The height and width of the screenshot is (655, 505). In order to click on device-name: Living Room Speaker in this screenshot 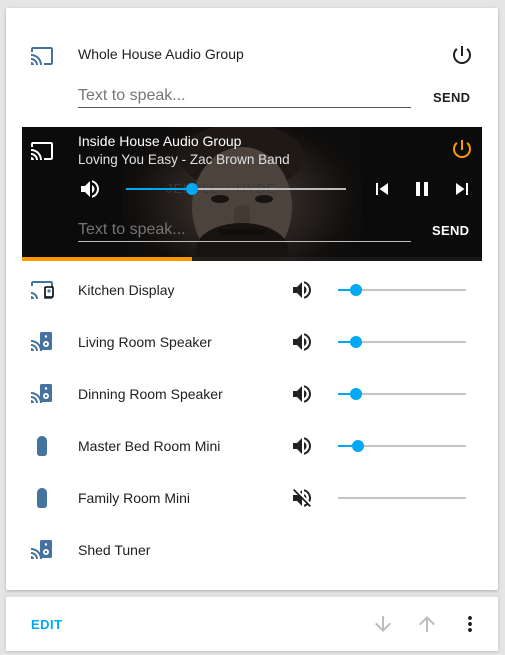, I will do `click(145, 342)`.